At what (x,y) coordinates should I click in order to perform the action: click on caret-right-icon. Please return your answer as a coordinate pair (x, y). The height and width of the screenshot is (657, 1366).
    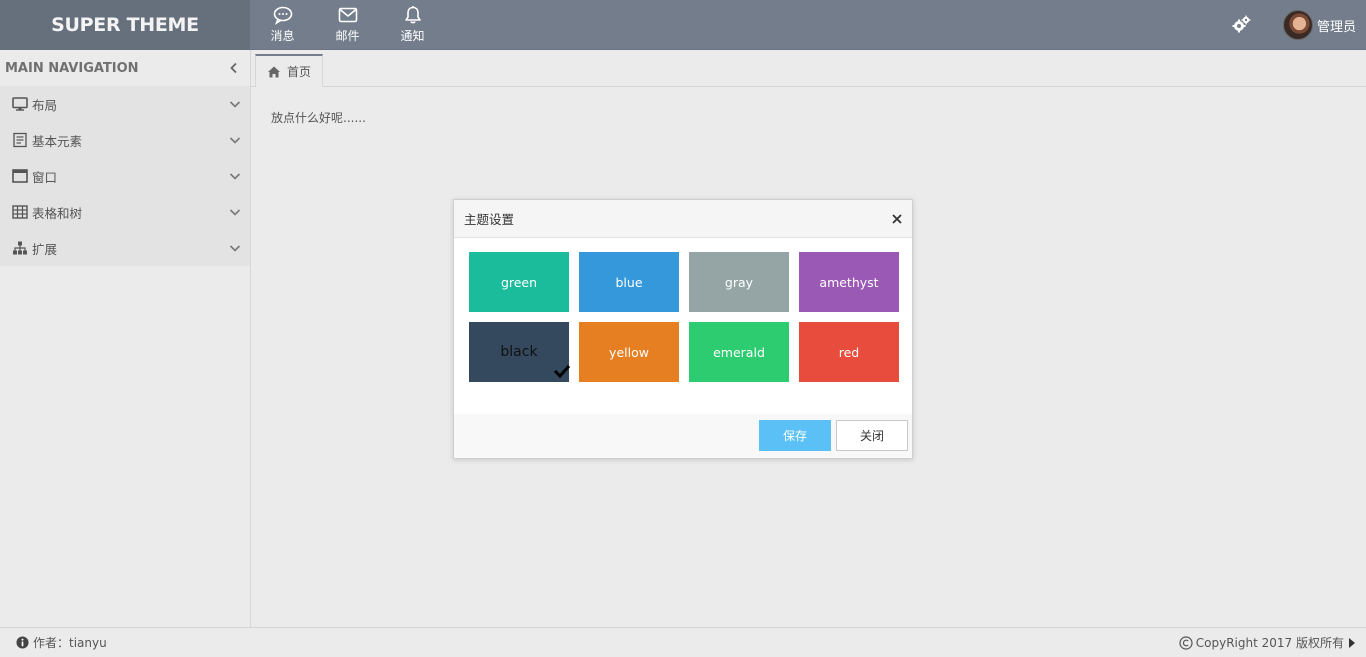
    Looking at the image, I should click on (1352, 642).